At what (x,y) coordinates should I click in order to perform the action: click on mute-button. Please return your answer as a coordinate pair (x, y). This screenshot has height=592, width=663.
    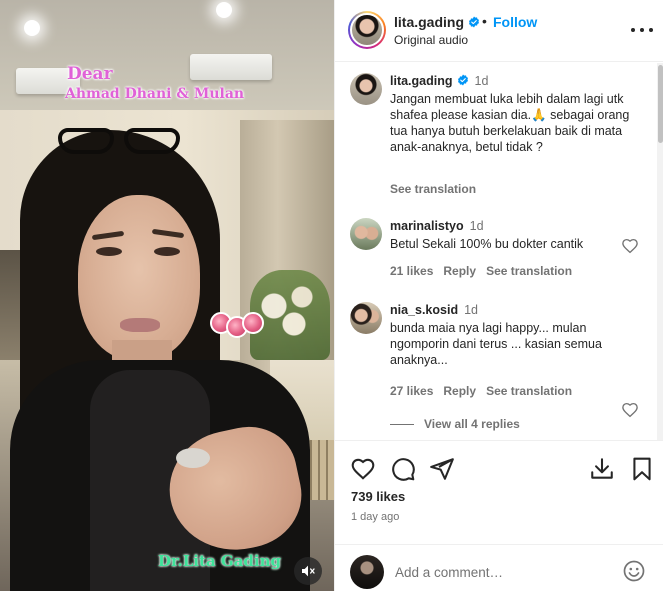
    Looking at the image, I should click on (308, 571).